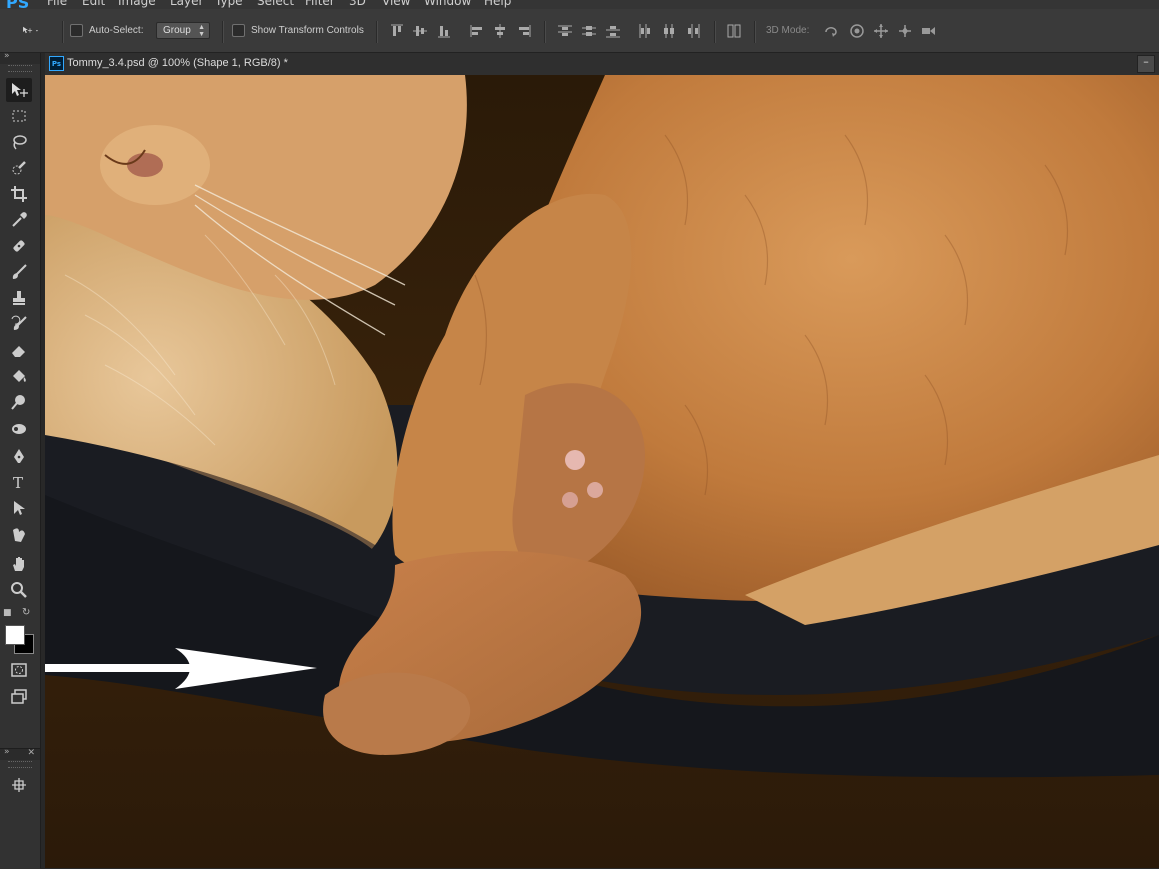 The height and width of the screenshot is (869, 1159). Describe the element at coordinates (19, 142) in the screenshot. I see `lasso-tool-icon` at that location.